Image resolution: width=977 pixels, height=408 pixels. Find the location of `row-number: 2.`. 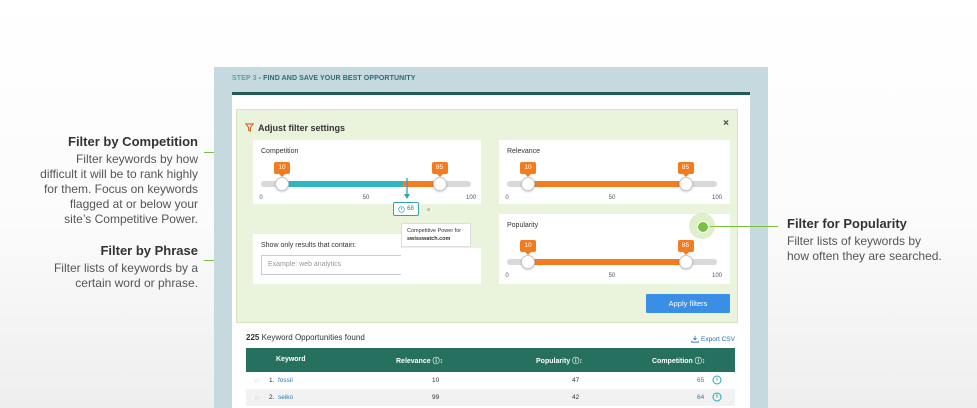

row-number: 2. is located at coordinates (272, 397).